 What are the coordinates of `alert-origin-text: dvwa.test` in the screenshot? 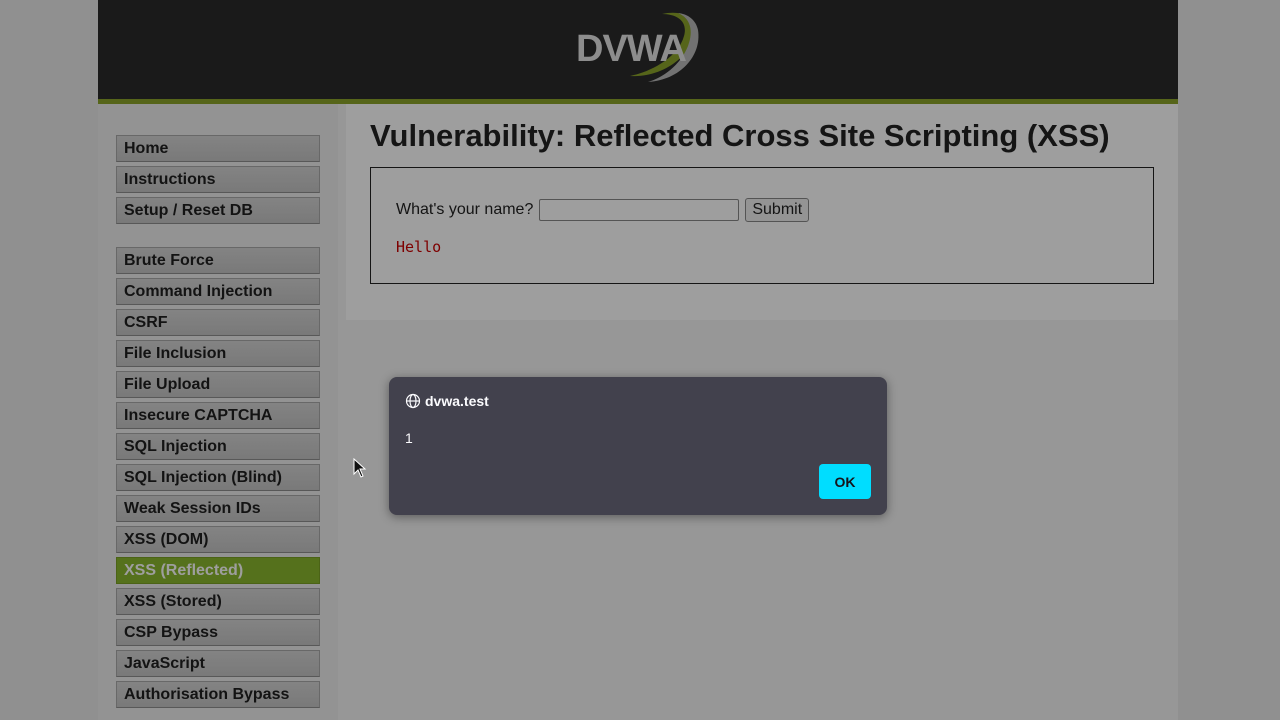 It's located at (457, 401).